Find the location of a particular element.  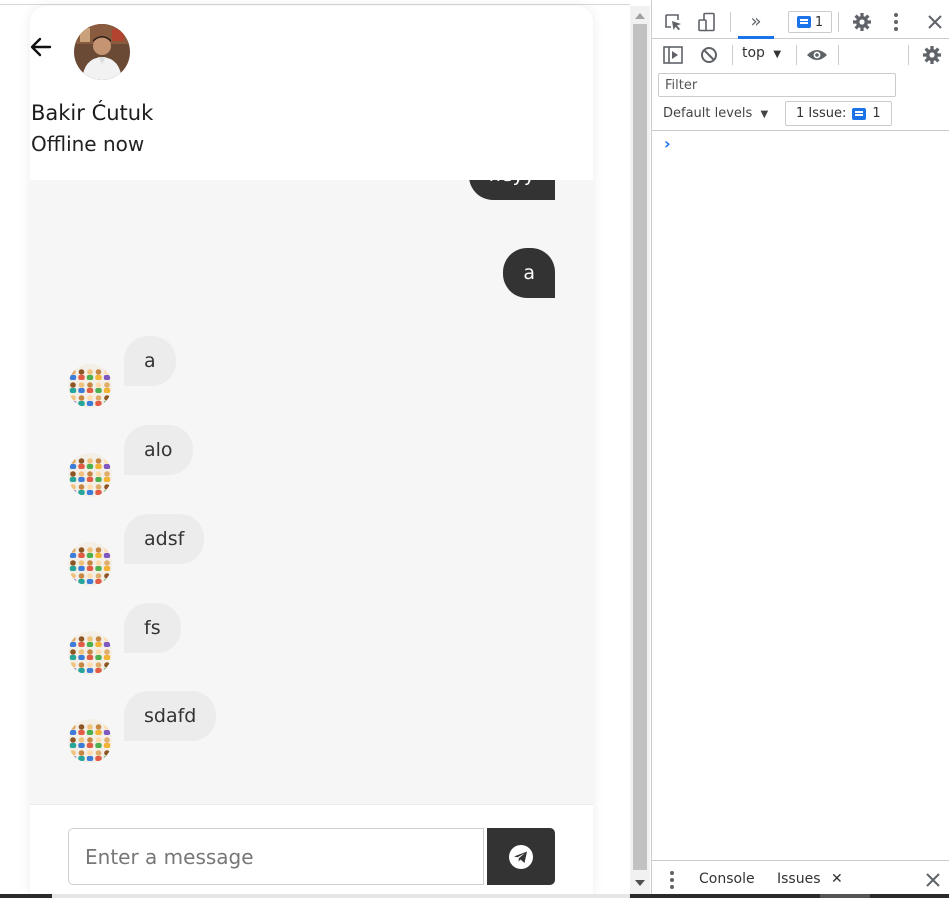

close-devtools-icon is located at coordinates (935, 22).